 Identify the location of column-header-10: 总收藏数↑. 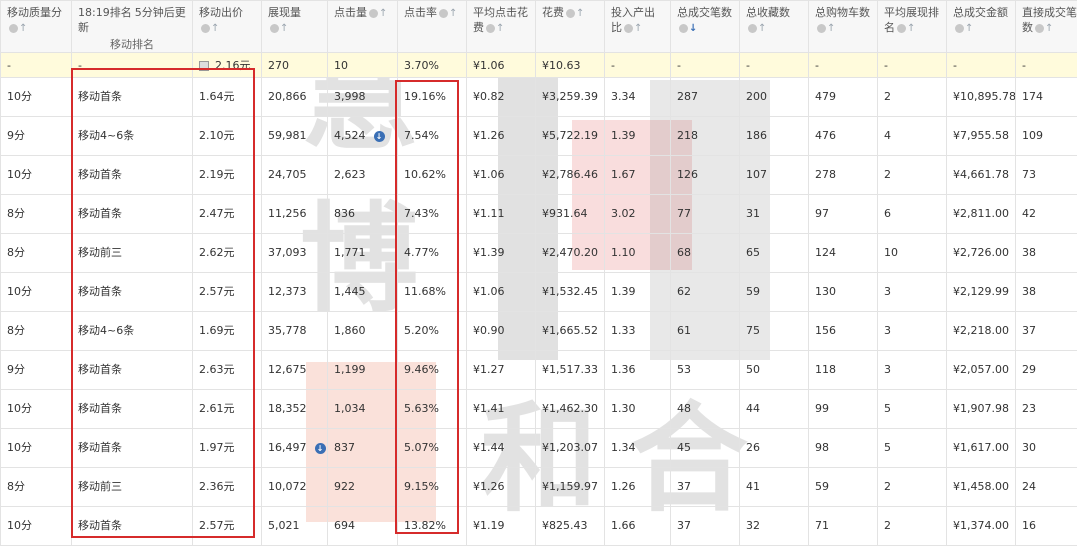
(774, 27).